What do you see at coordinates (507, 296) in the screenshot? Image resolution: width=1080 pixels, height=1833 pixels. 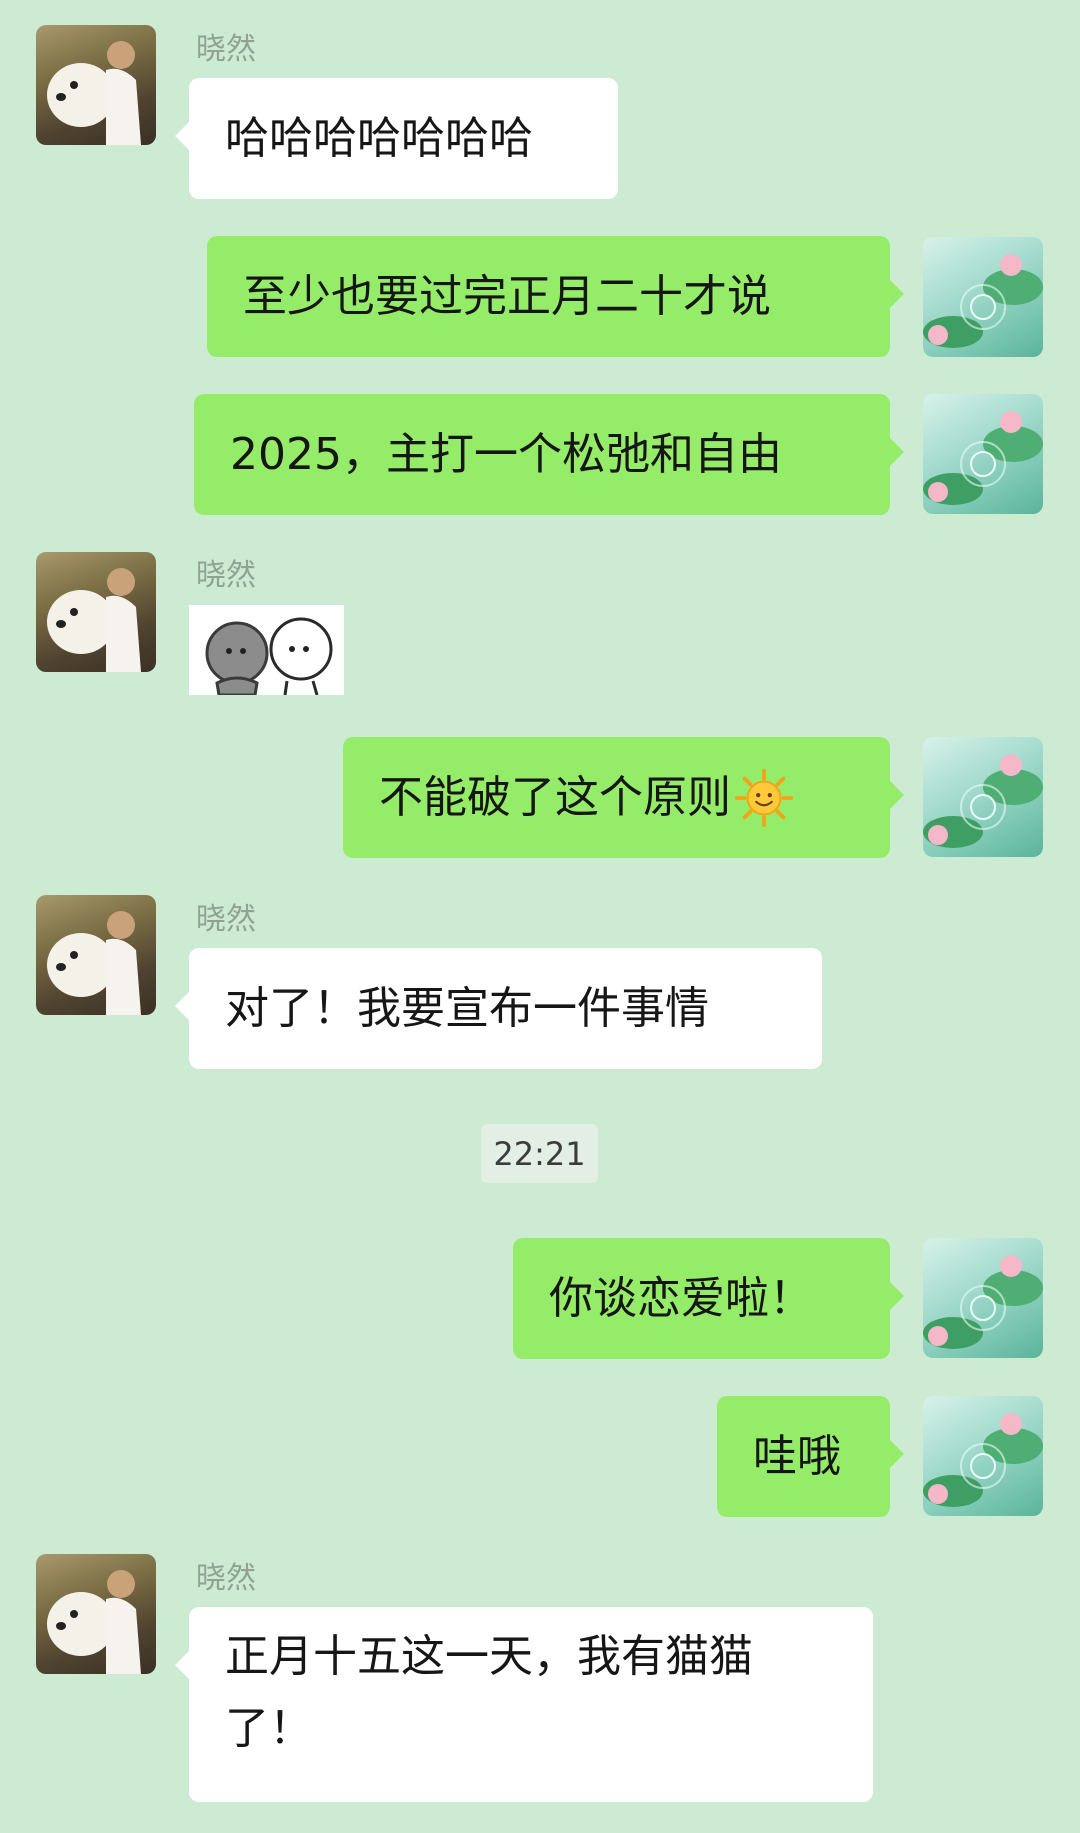 I see `message-text: 至少也要过完正月二十才说` at bounding box center [507, 296].